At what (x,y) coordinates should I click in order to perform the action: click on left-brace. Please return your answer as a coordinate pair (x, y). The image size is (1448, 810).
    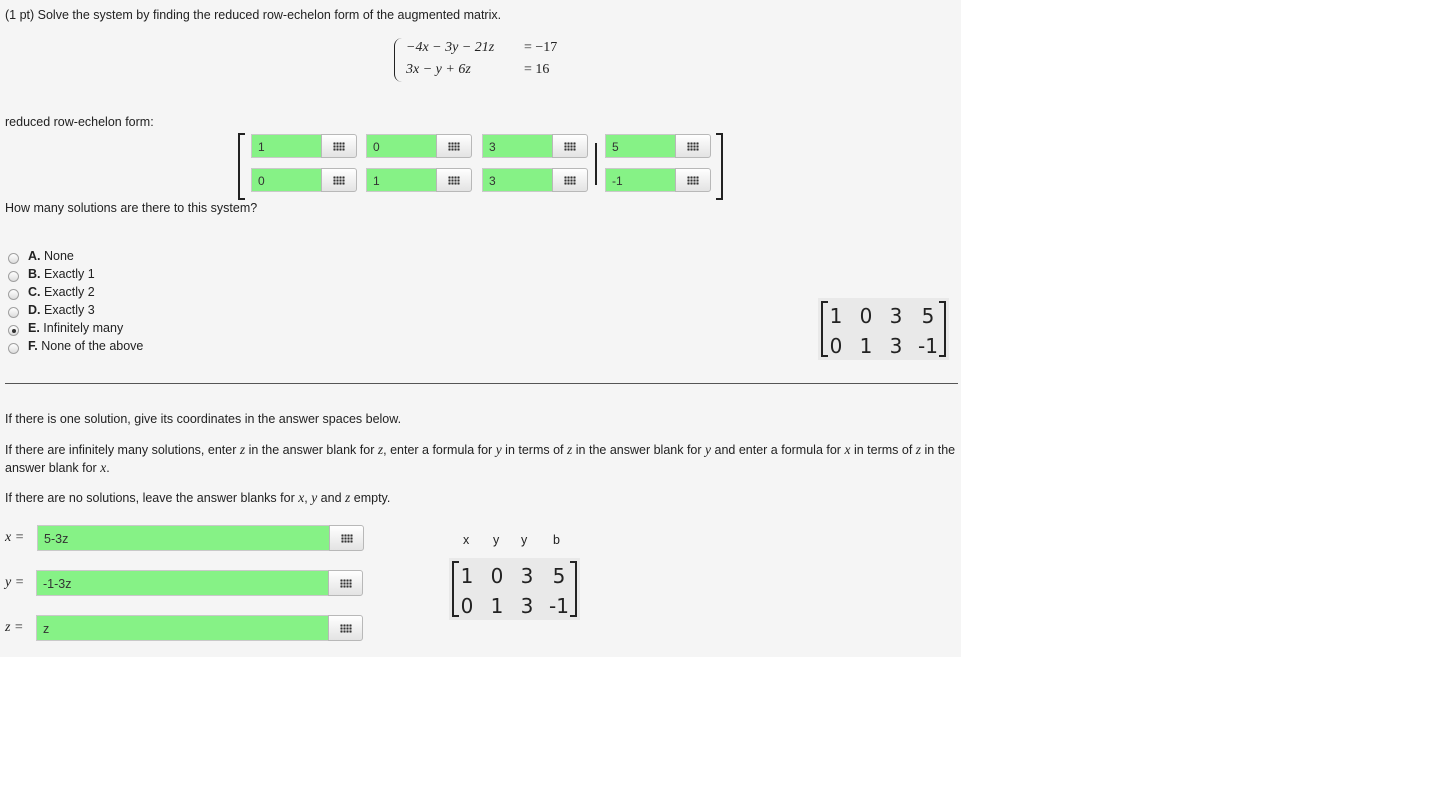
    Looking at the image, I should click on (398, 60).